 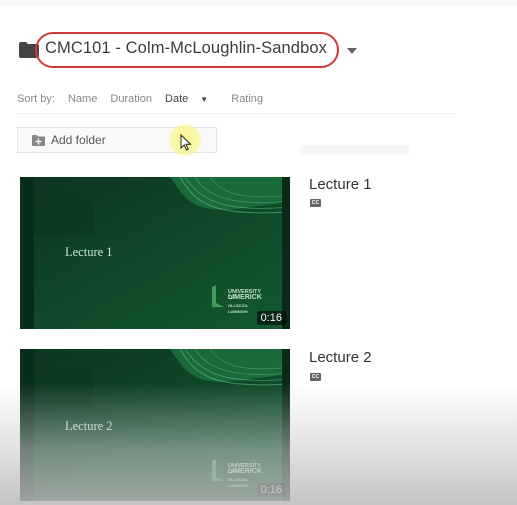 I want to click on sort-bar: Sort by: Name Duration Date ▼ Rating, so click(x=145, y=99).